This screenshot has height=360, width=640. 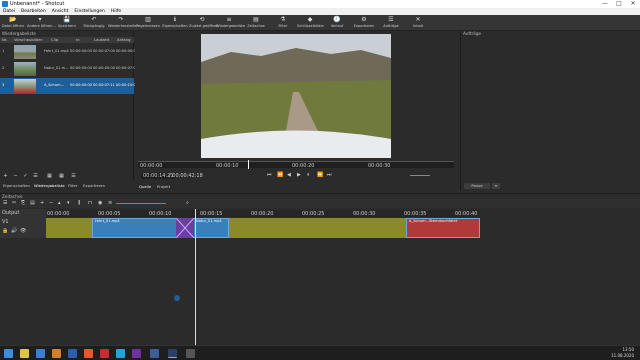 What do you see at coordinates (5, 203) in the screenshot?
I see `timeline-menu-icon: ☰` at bounding box center [5, 203].